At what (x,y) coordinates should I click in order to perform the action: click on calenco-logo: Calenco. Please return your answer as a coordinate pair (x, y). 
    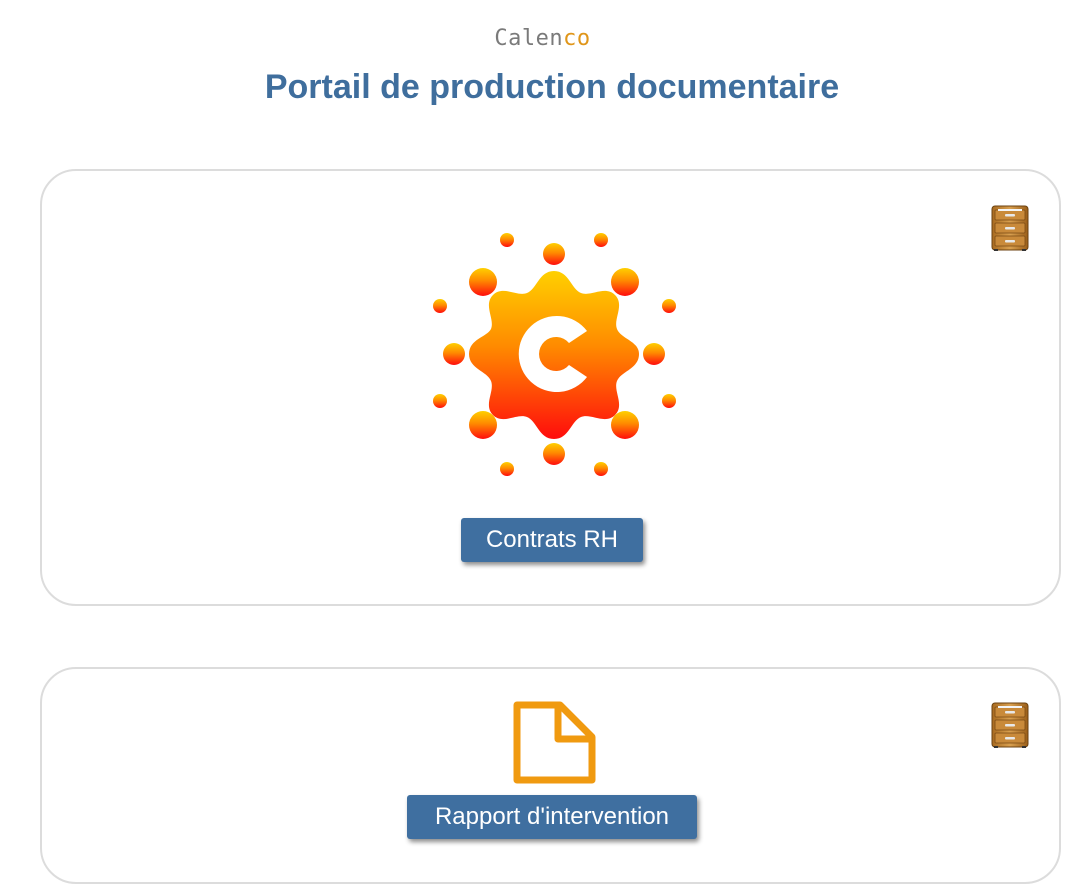
    Looking at the image, I should click on (542, 38).